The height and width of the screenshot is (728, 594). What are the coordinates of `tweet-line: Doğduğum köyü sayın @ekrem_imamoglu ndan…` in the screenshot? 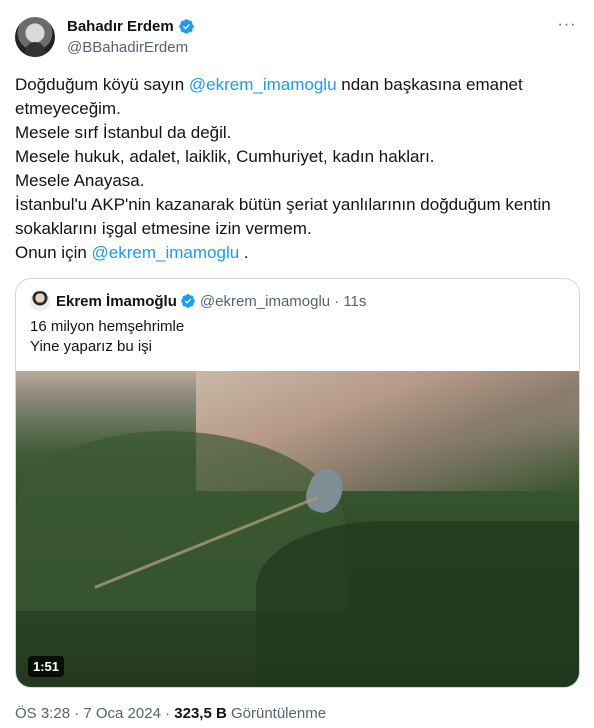 It's located at (269, 84).